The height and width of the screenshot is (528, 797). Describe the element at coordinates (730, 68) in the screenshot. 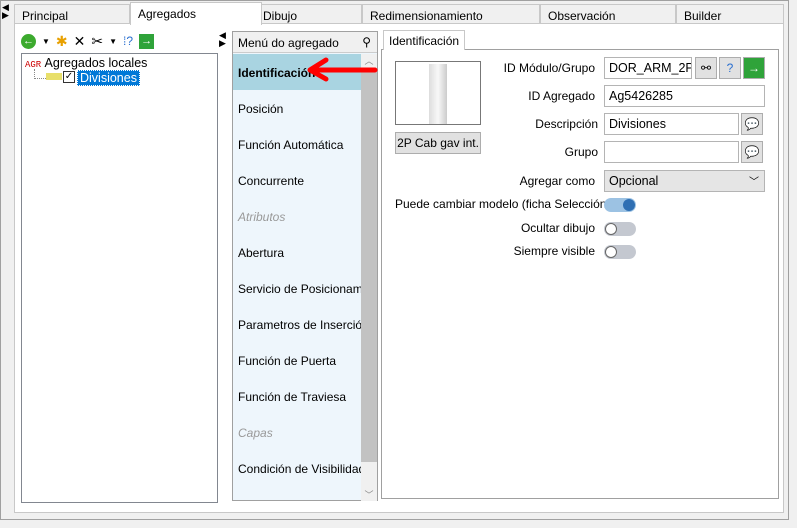

I see `query-icon: ?` at that location.